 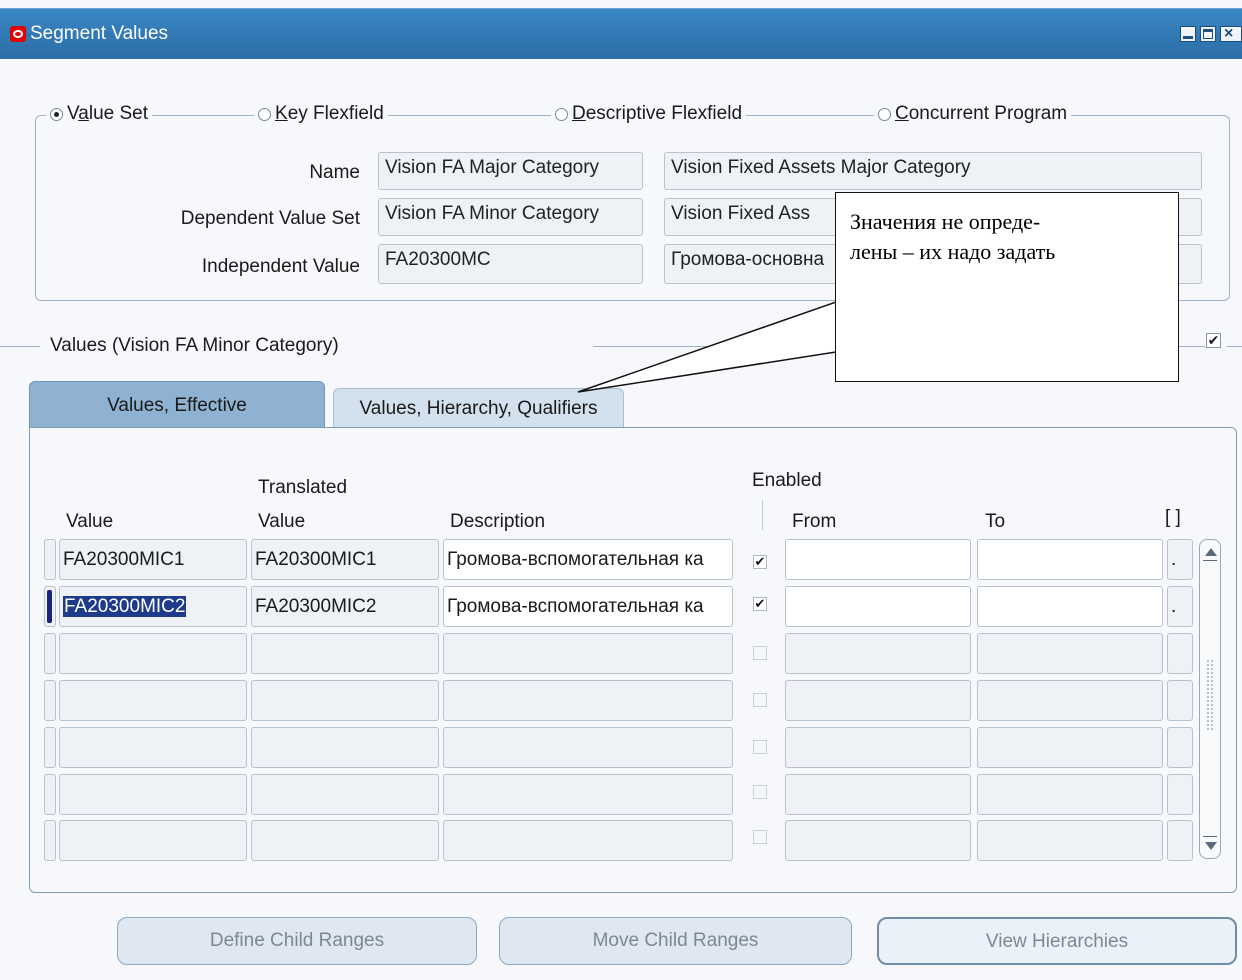 I want to click on scroll-up-icon, so click(x=1211, y=552).